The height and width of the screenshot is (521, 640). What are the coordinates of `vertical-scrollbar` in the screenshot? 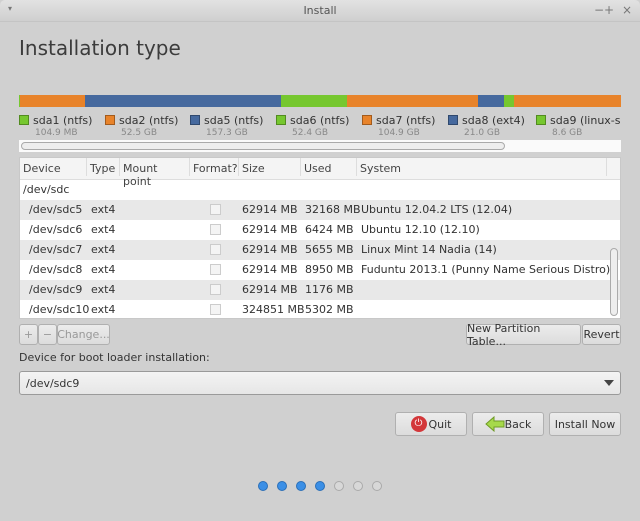 It's located at (614, 282).